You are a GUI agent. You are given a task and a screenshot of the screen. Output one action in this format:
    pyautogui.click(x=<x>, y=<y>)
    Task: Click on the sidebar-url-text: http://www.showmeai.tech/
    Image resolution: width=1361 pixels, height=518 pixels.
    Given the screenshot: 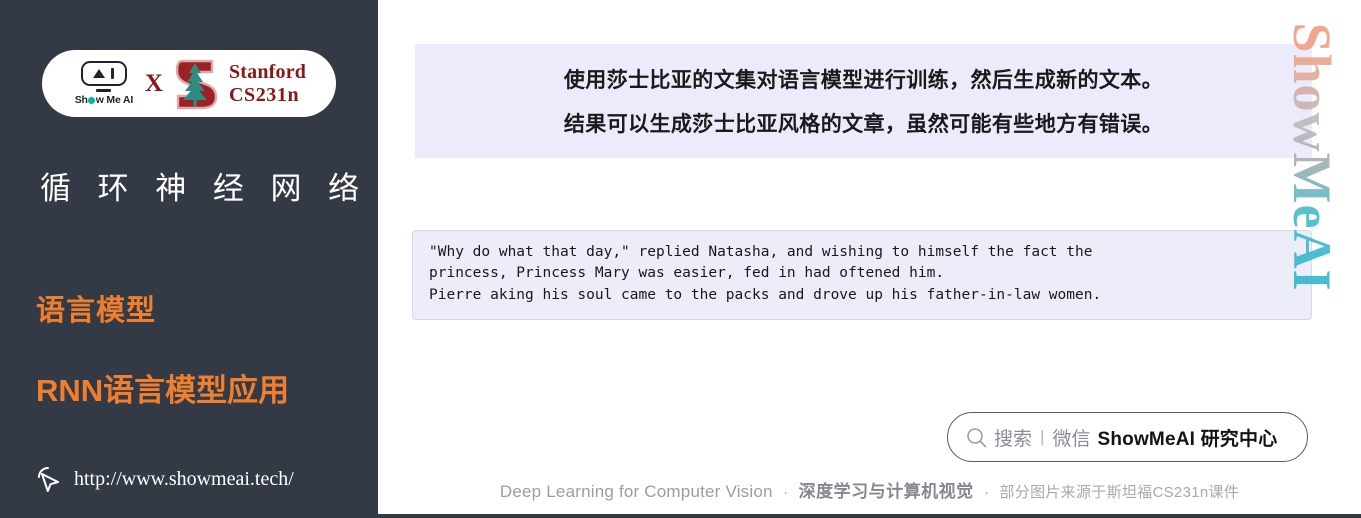 What is the action you would take?
    pyautogui.click(x=184, y=479)
    